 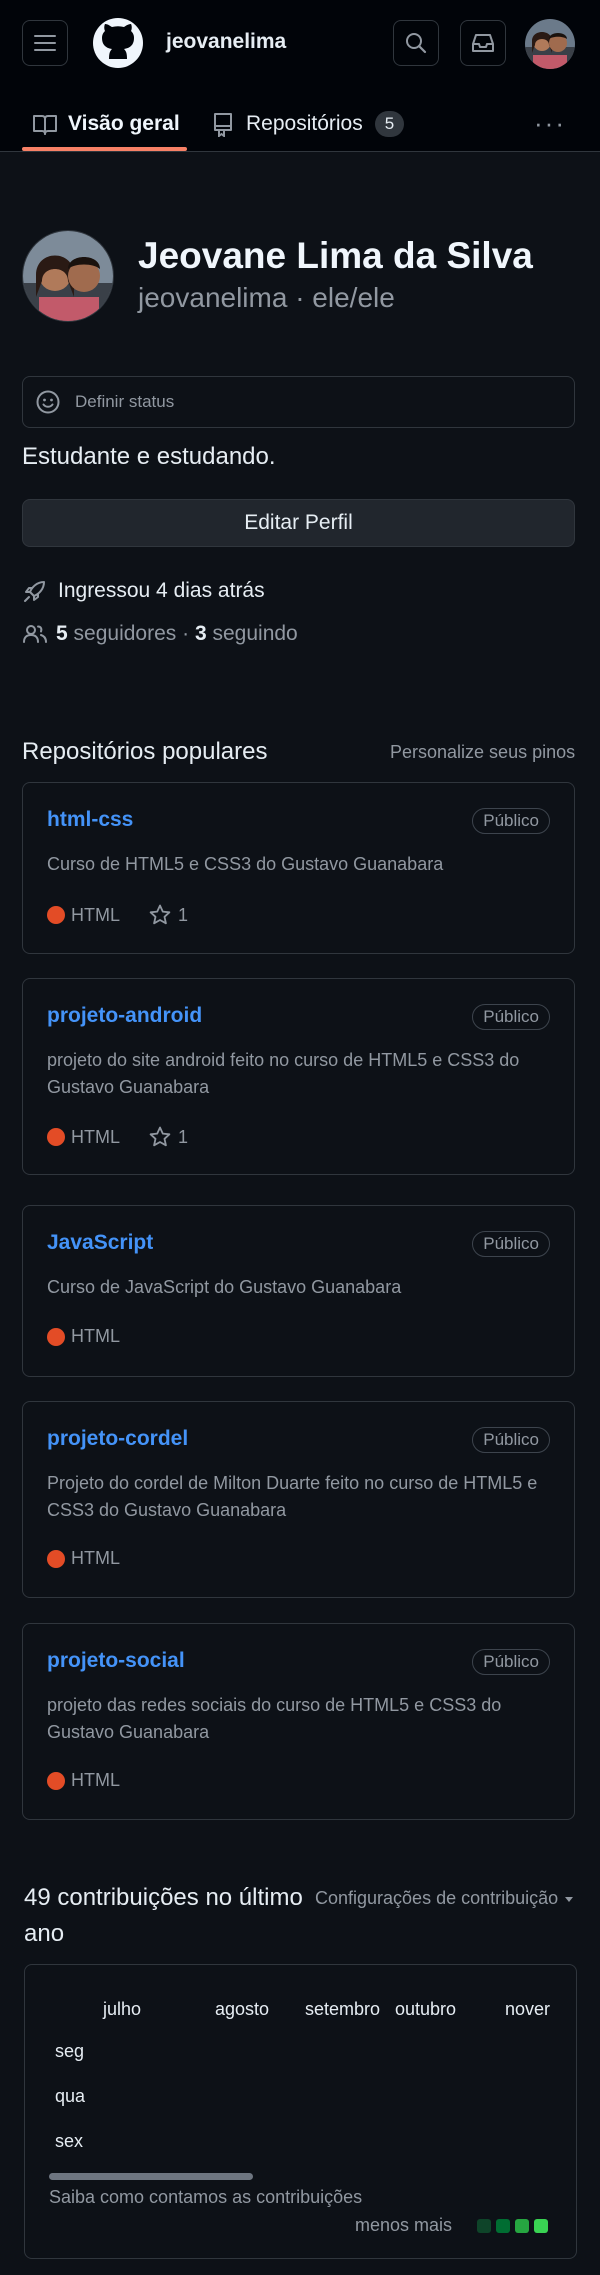 I want to click on repo-name-link: projeto-cordel, so click(x=117, y=1439).